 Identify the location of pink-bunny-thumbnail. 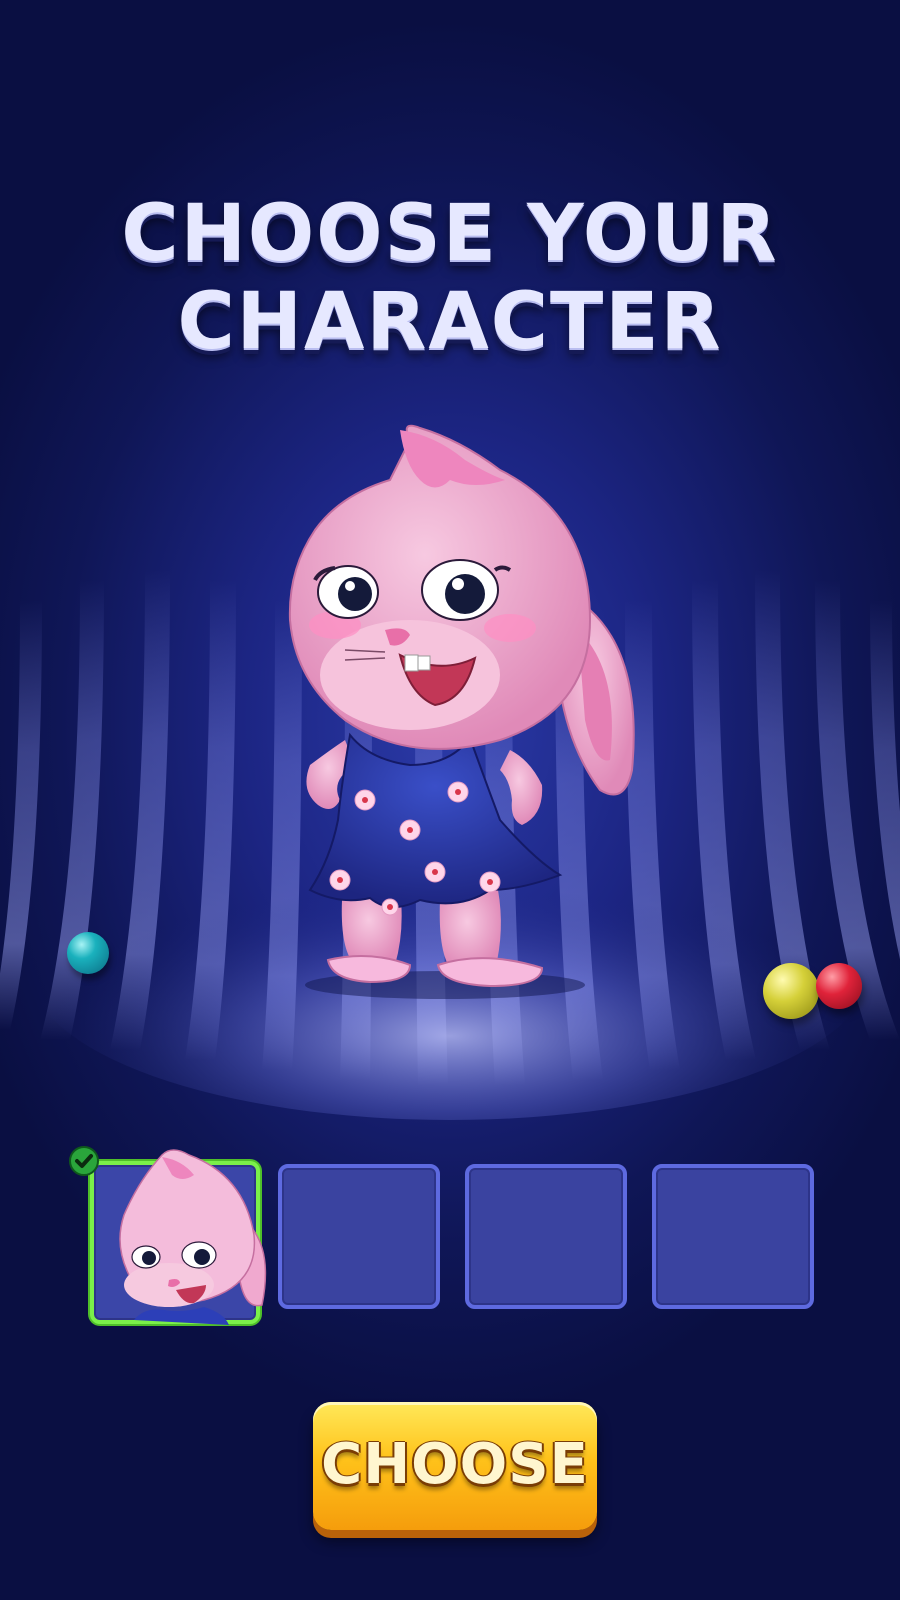
(193, 1237).